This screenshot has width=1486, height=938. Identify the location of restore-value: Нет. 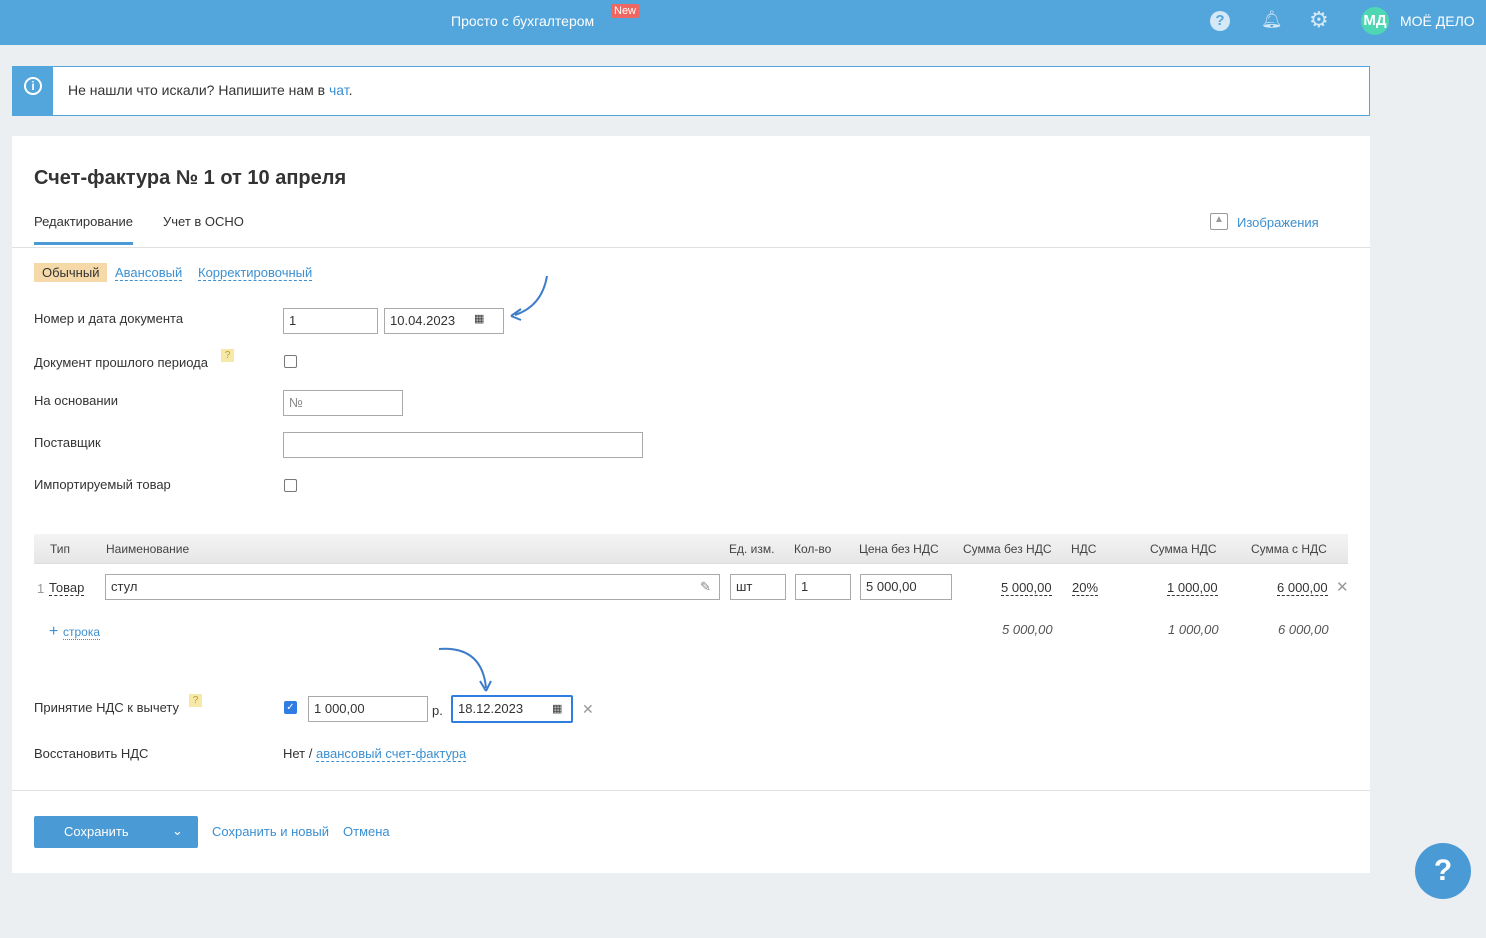
(294, 753).